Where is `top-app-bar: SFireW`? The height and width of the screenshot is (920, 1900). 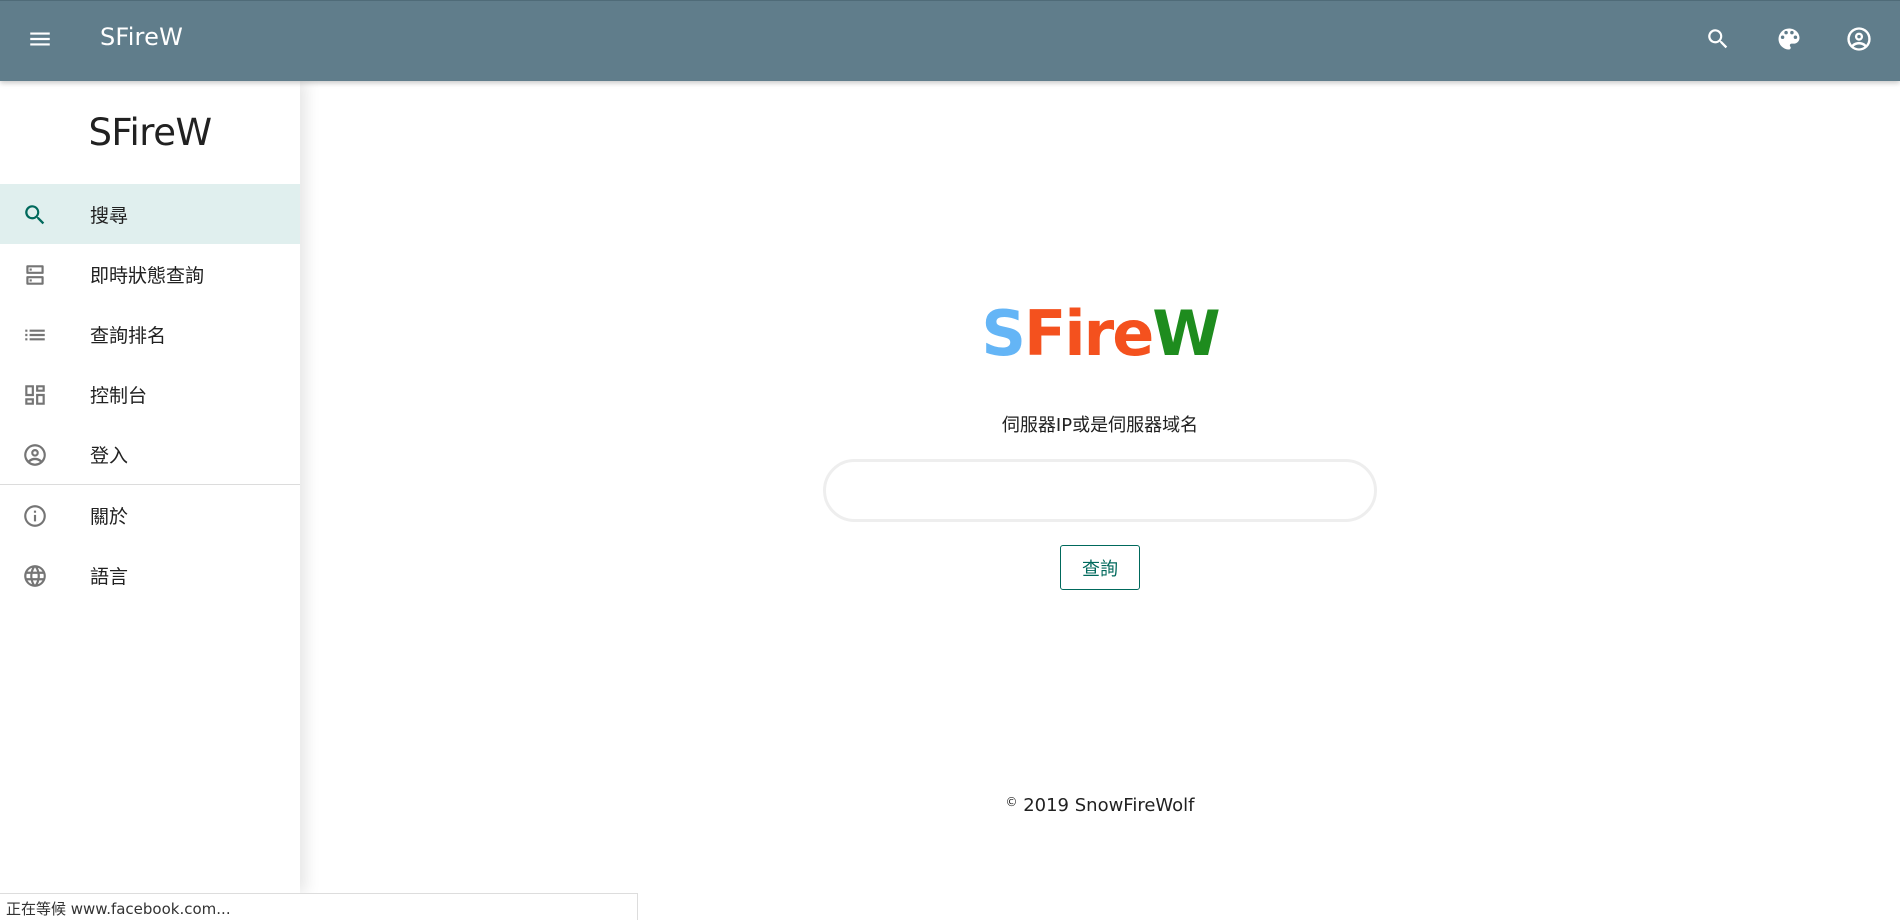 top-app-bar: SFireW is located at coordinates (950, 40).